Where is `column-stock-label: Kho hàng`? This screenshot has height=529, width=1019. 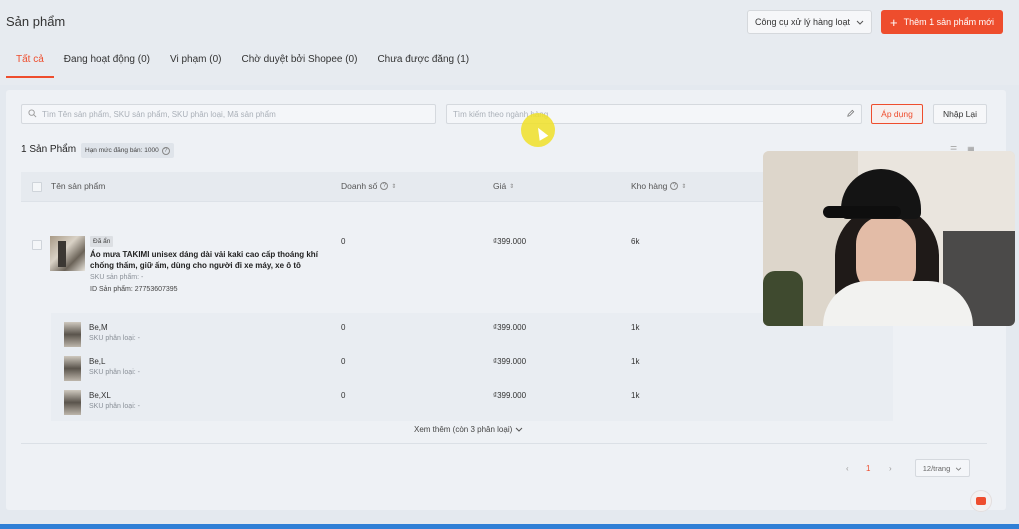
column-stock-label: Kho hàng is located at coordinates (649, 186).